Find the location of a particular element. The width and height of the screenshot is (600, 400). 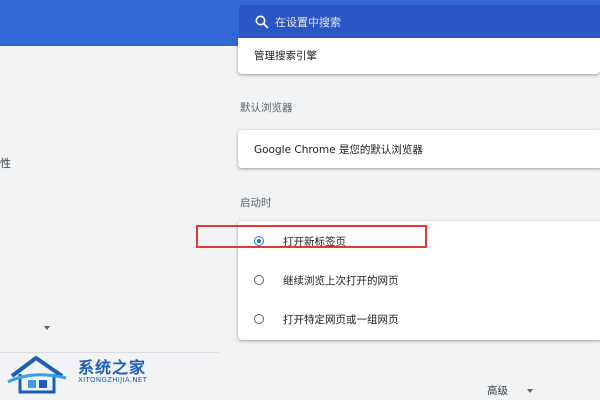

search-icon is located at coordinates (262, 22).